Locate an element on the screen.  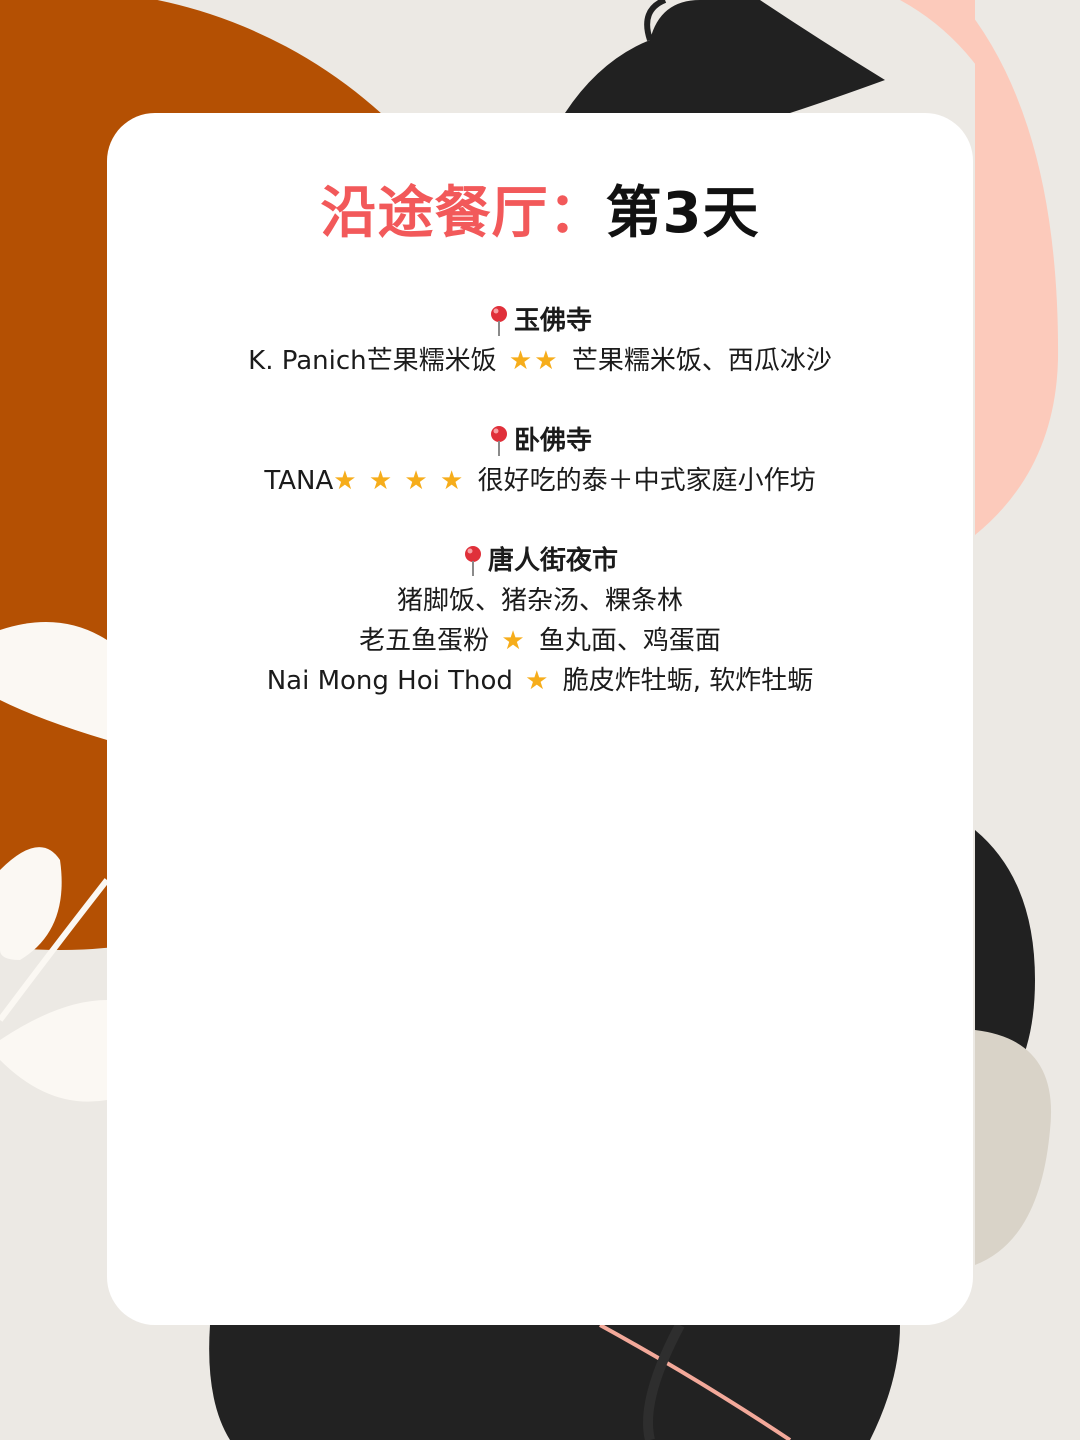
star-rating: ★ ★ ★ ★ is located at coordinates (399, 481).